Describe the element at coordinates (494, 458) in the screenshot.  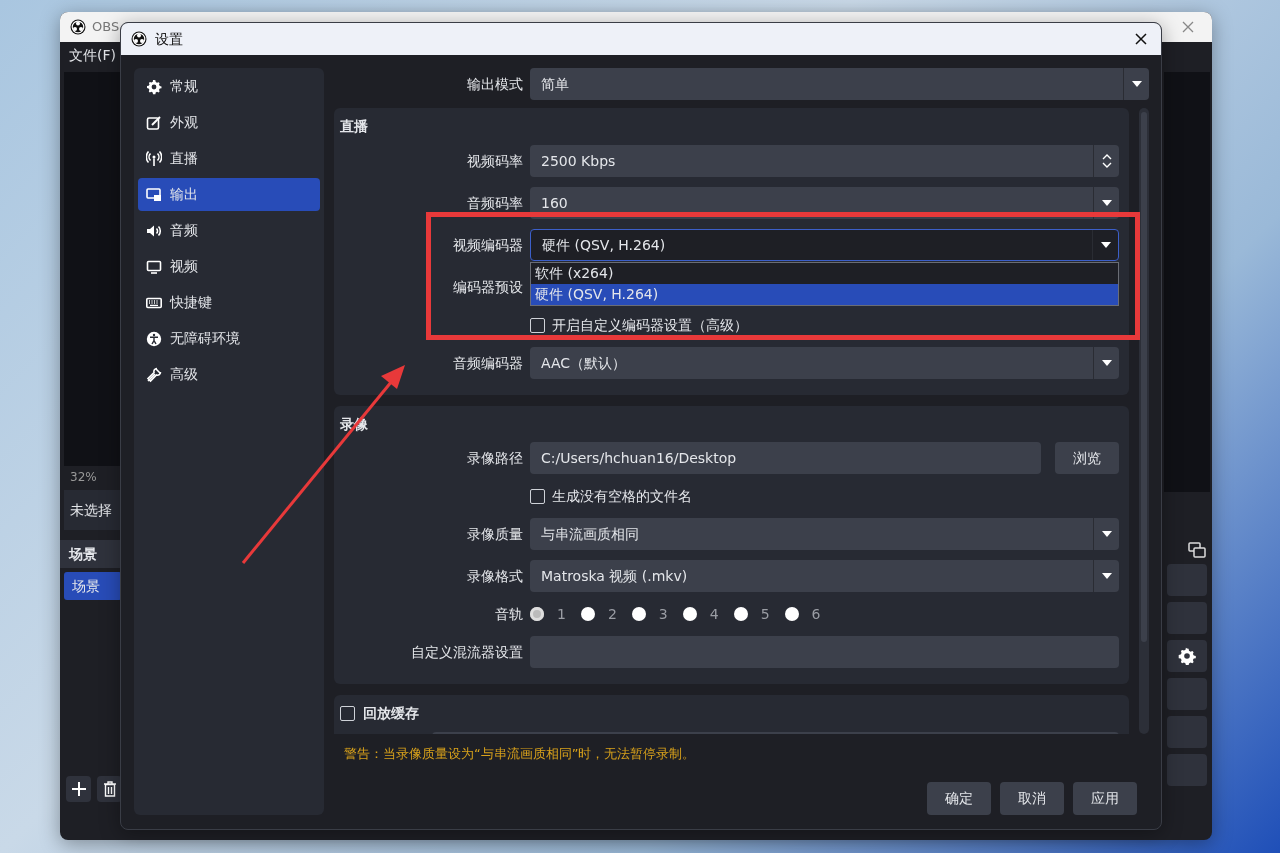
I see `field-label: 录像路径` at that location.